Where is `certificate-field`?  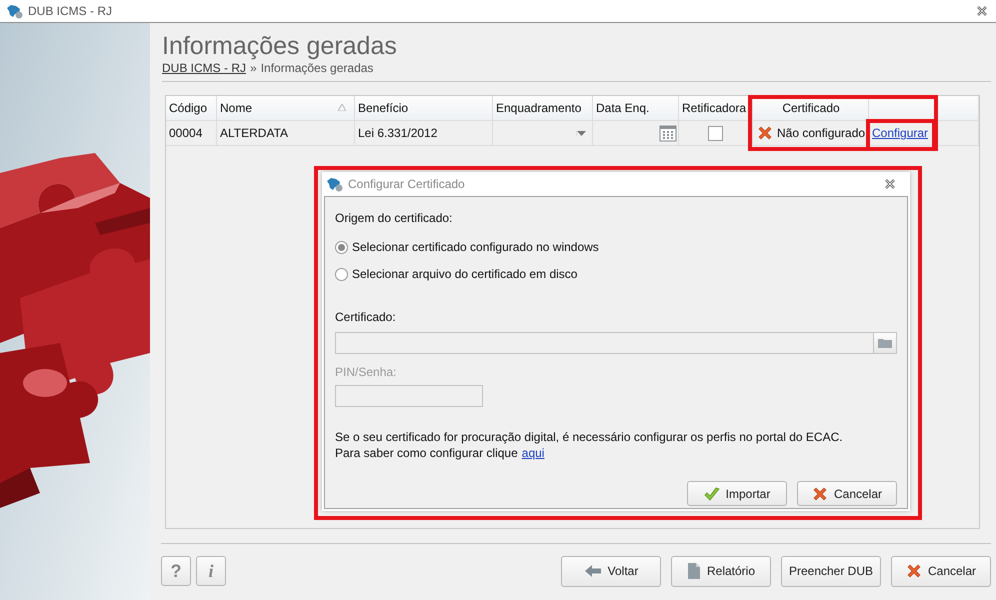 certificate-field is located at coordinates (604, 343).